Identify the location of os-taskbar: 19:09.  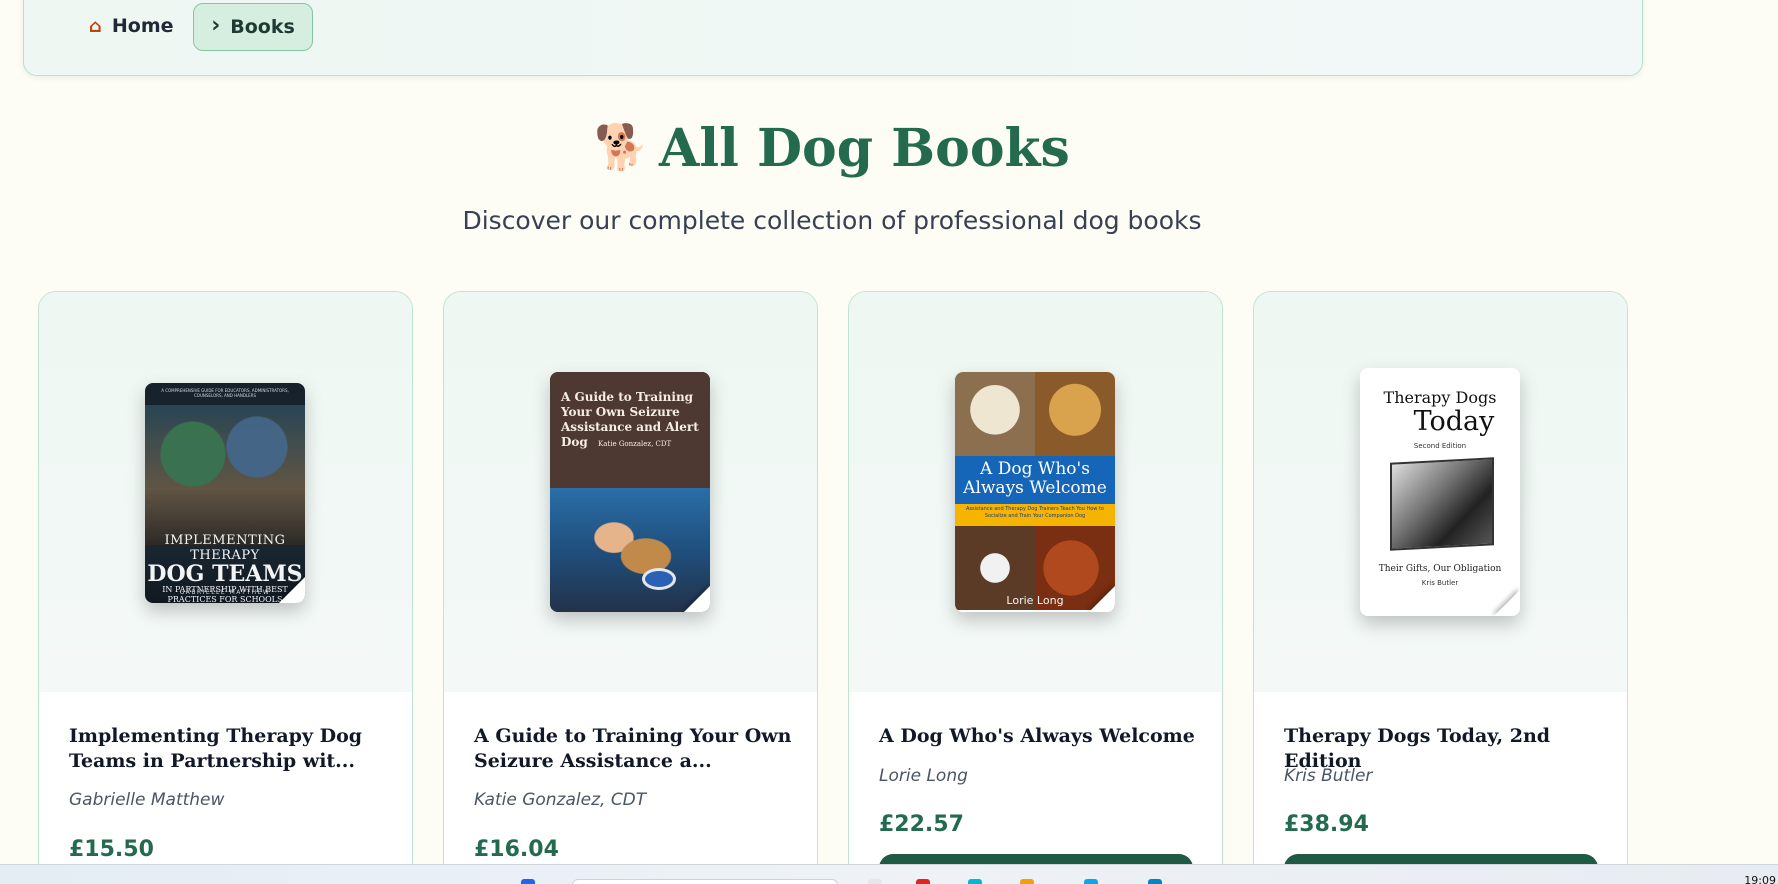
(889, 874).